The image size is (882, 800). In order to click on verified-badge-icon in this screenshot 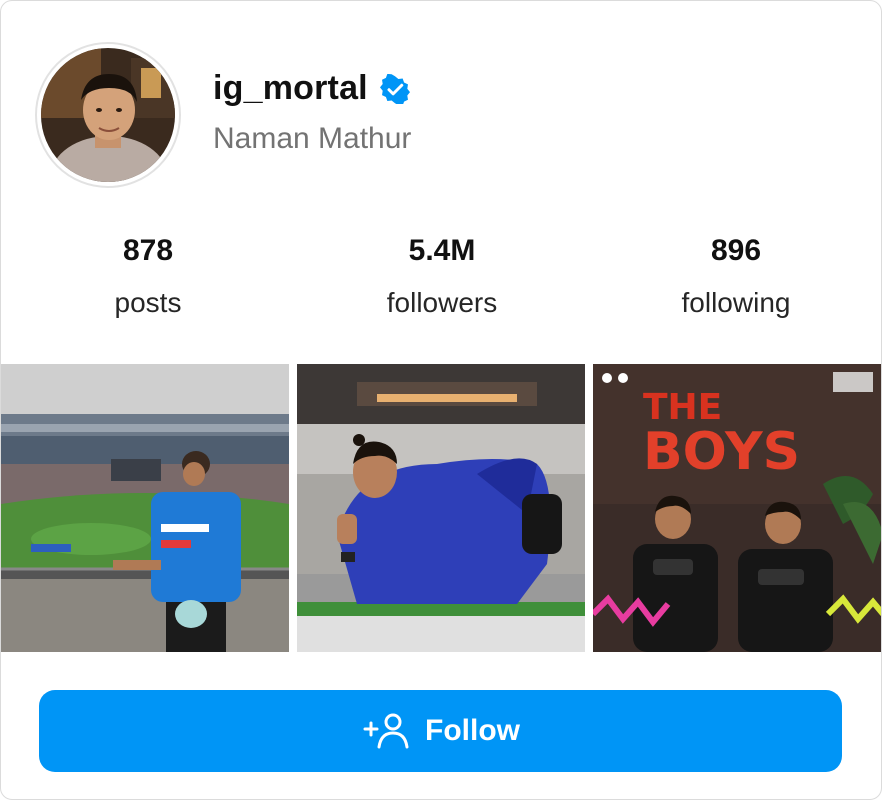, I will do `click(394, 88)`.